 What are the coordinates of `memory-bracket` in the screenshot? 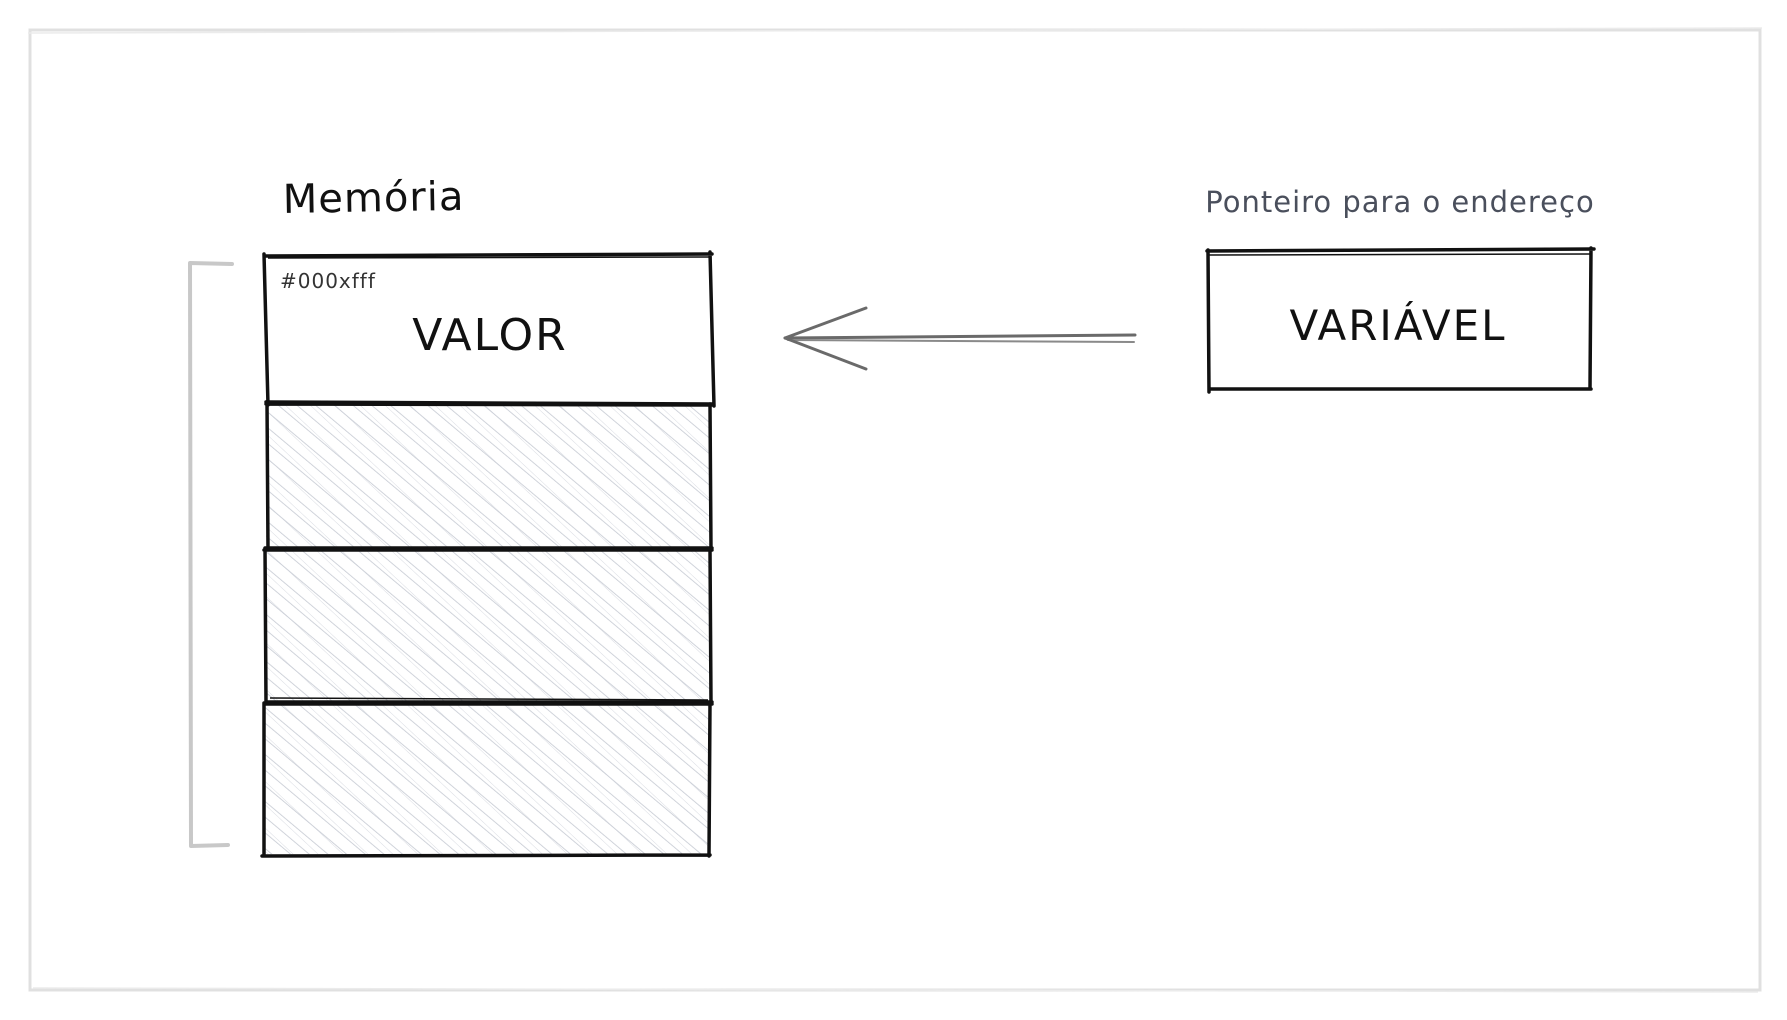 It's located at (211, 554).